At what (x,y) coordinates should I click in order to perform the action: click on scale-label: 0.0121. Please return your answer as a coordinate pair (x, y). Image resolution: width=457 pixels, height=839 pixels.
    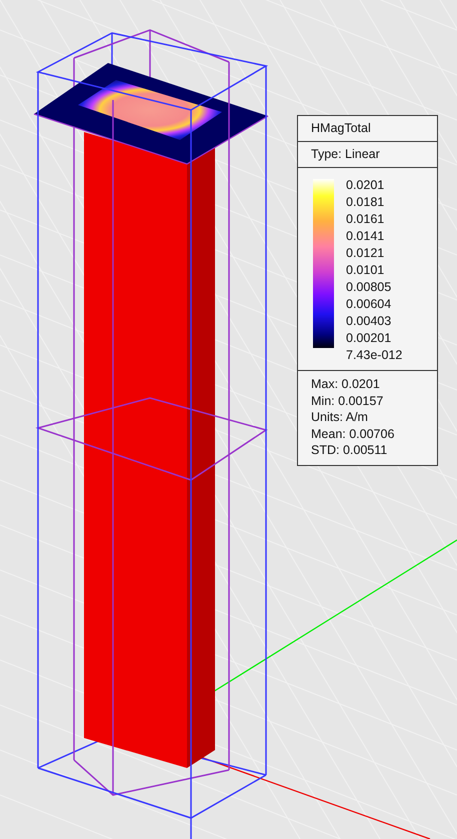
    Looking at the image, I should click on (365, 253).